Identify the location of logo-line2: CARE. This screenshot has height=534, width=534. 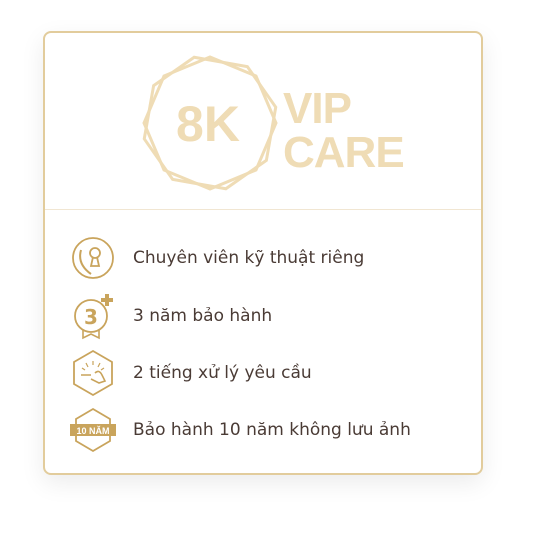
(344, 152).